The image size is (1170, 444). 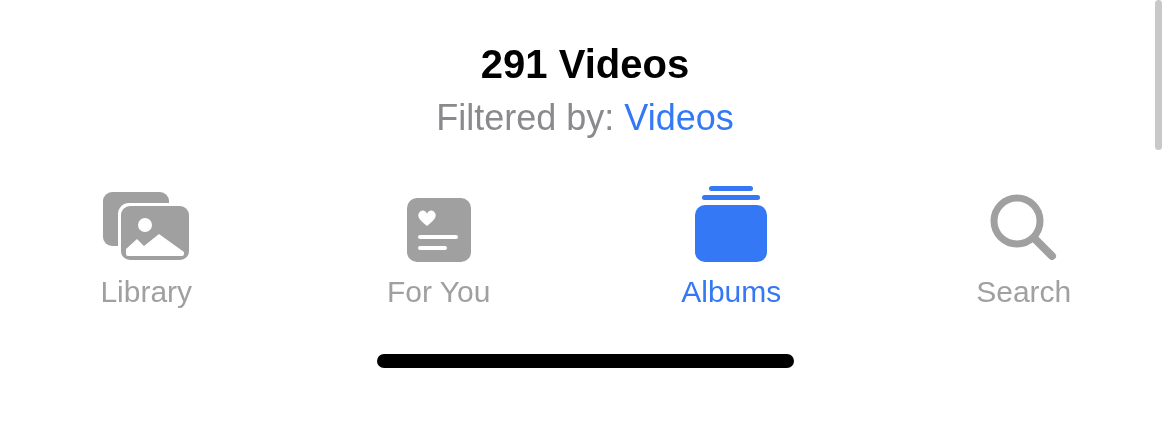 What do you see at coordinates (438, 230) in the screenshot?
I see `heart-card-icon` at bounding box center [438, 230].